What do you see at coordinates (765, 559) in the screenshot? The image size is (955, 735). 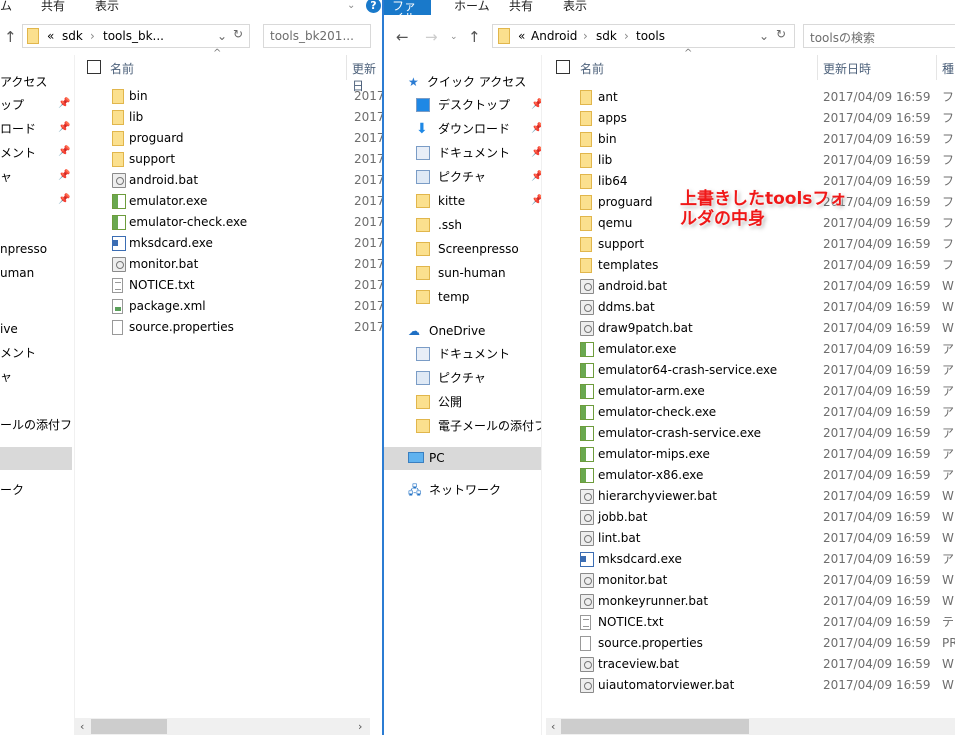 I see `file-row: mksdcard.exe 2017/04/09 16:59 アプ` at bounding box center [765, 559].